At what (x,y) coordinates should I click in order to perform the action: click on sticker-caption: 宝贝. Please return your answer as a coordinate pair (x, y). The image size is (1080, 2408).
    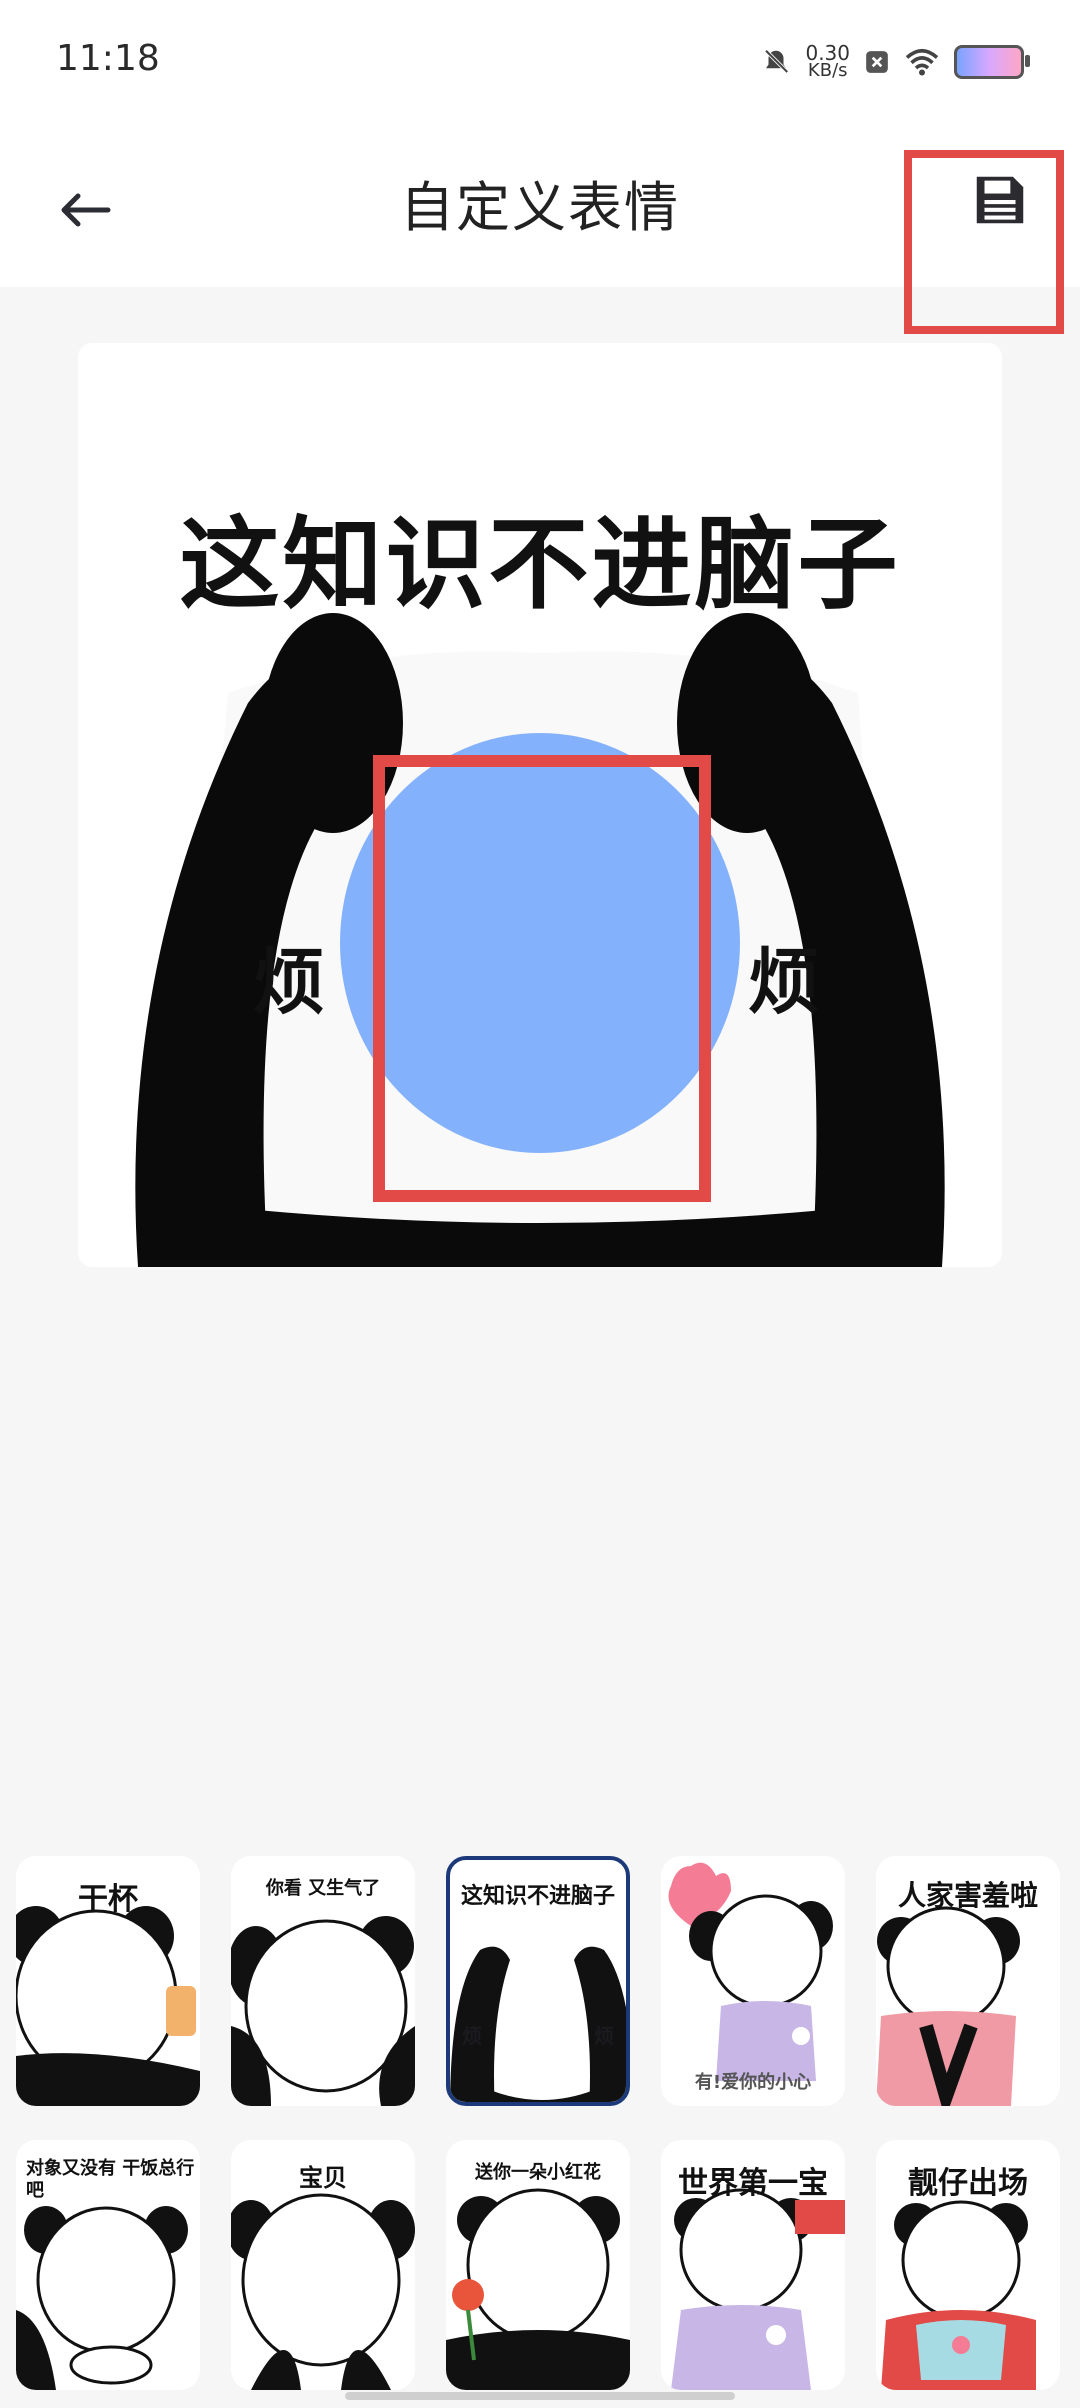
    Looking at the image, I should click on (323, 2178).